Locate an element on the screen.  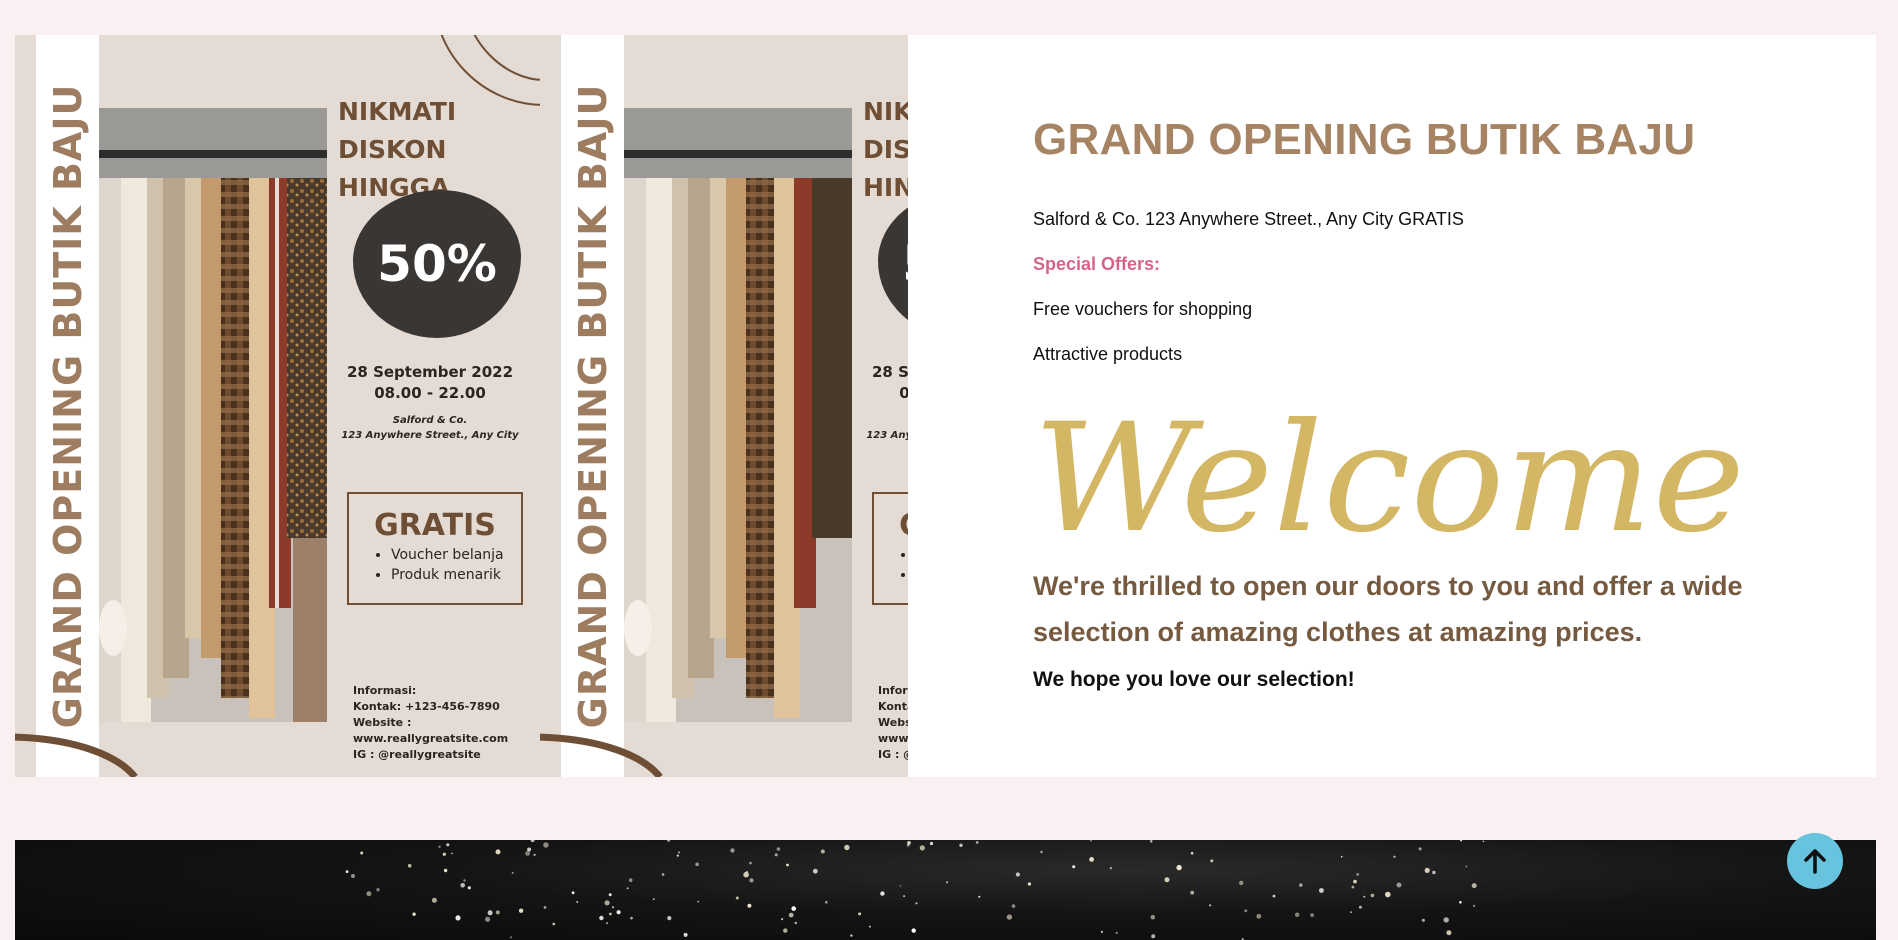
back-to-top-button is located at coordinates (1815, 861).